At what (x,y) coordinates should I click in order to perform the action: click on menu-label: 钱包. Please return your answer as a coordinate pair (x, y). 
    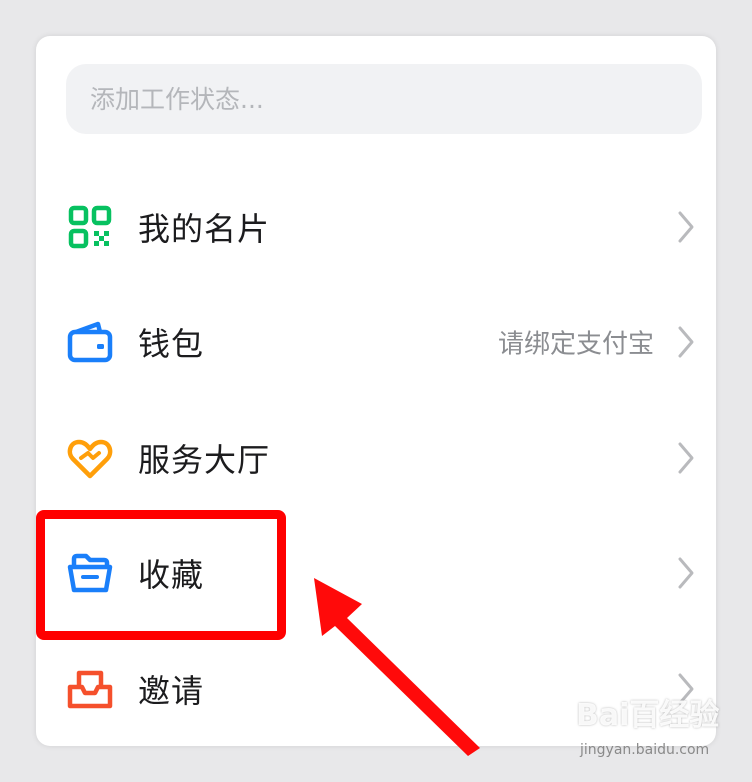
    Looking at the image, I should click on (171, 344).